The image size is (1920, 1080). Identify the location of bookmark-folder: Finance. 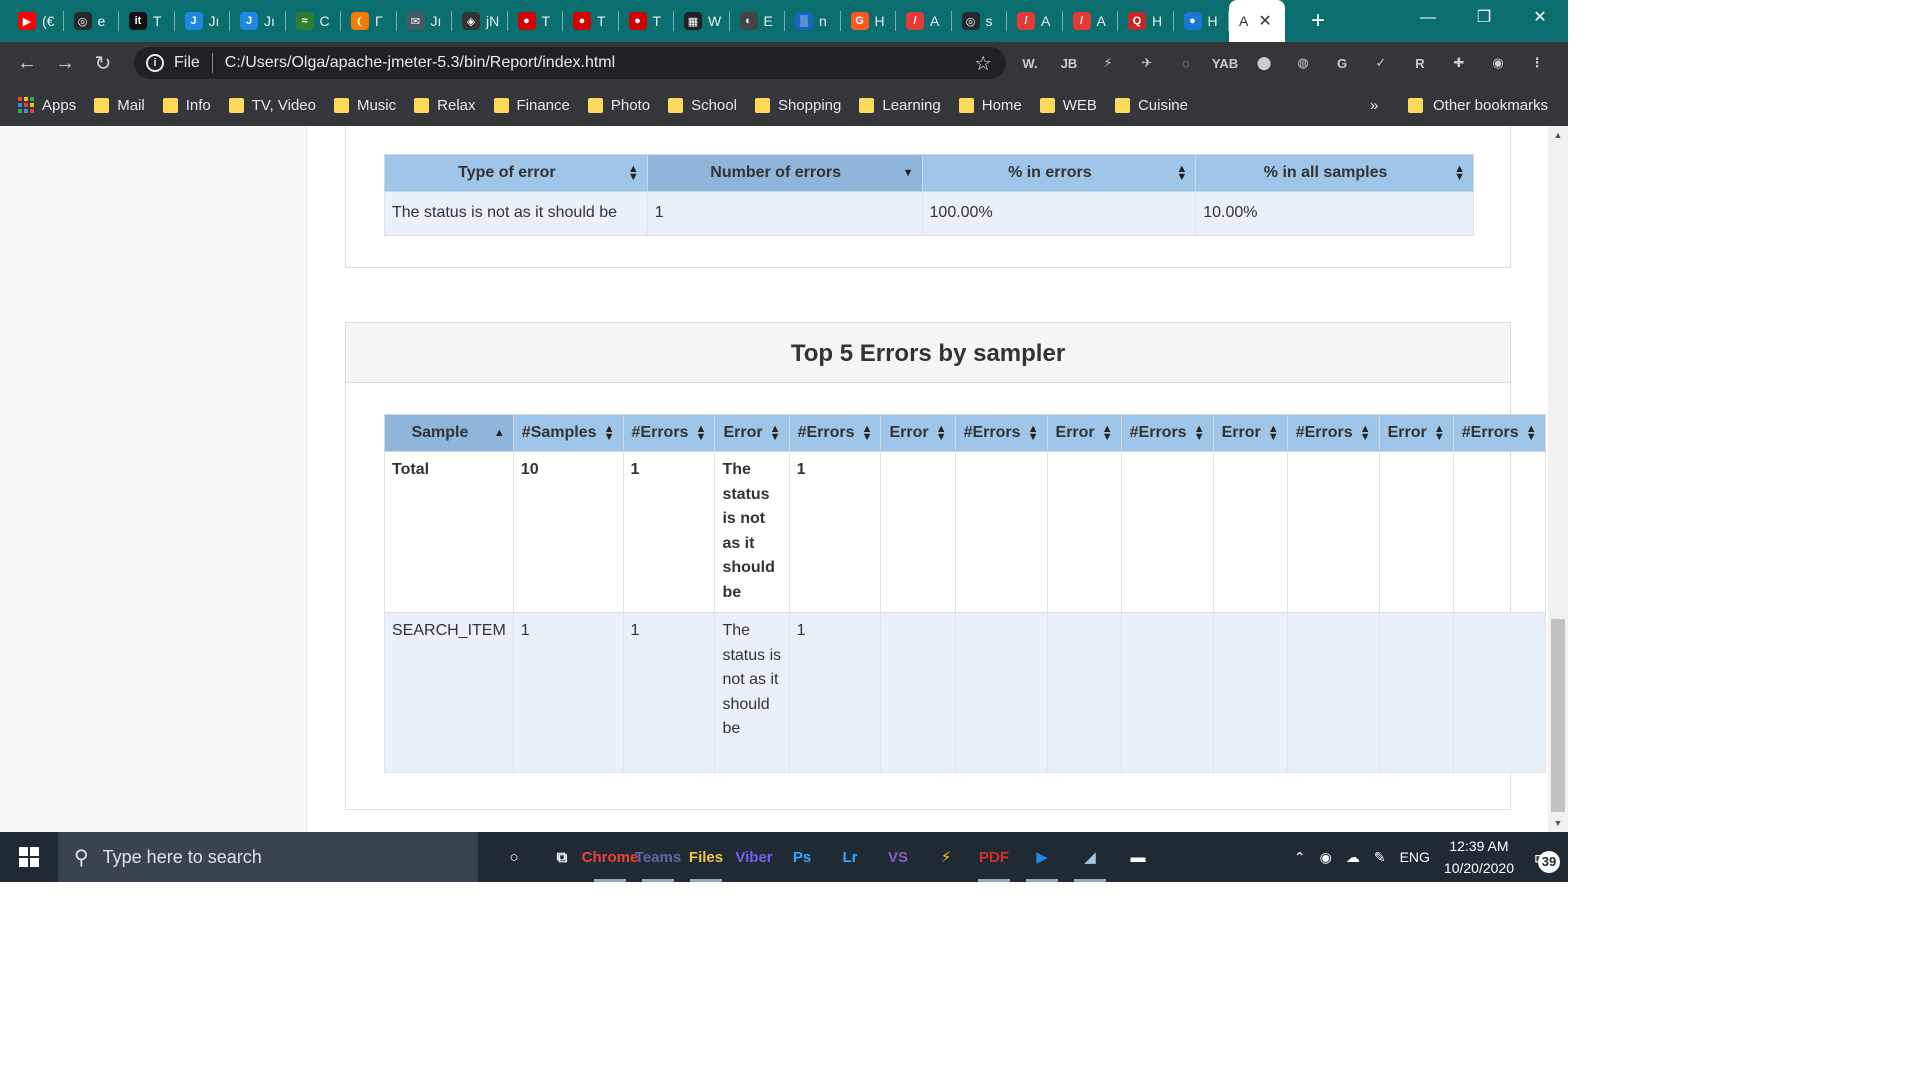
(531, 105).